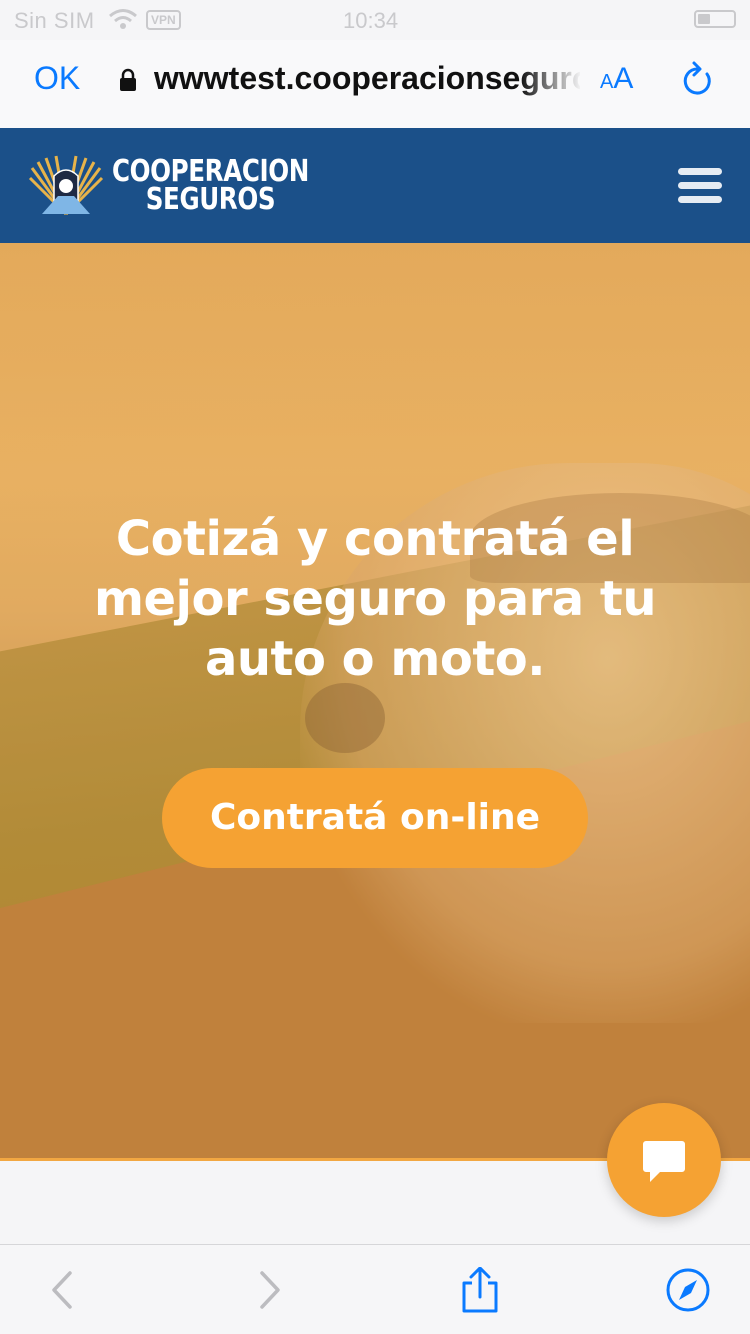 This screenshot has height=1334, width=750. What do you see at coordinates (270, 1290) in the screenshot?
I see `chevron-right-icon` at bounding box center [270, 1290].